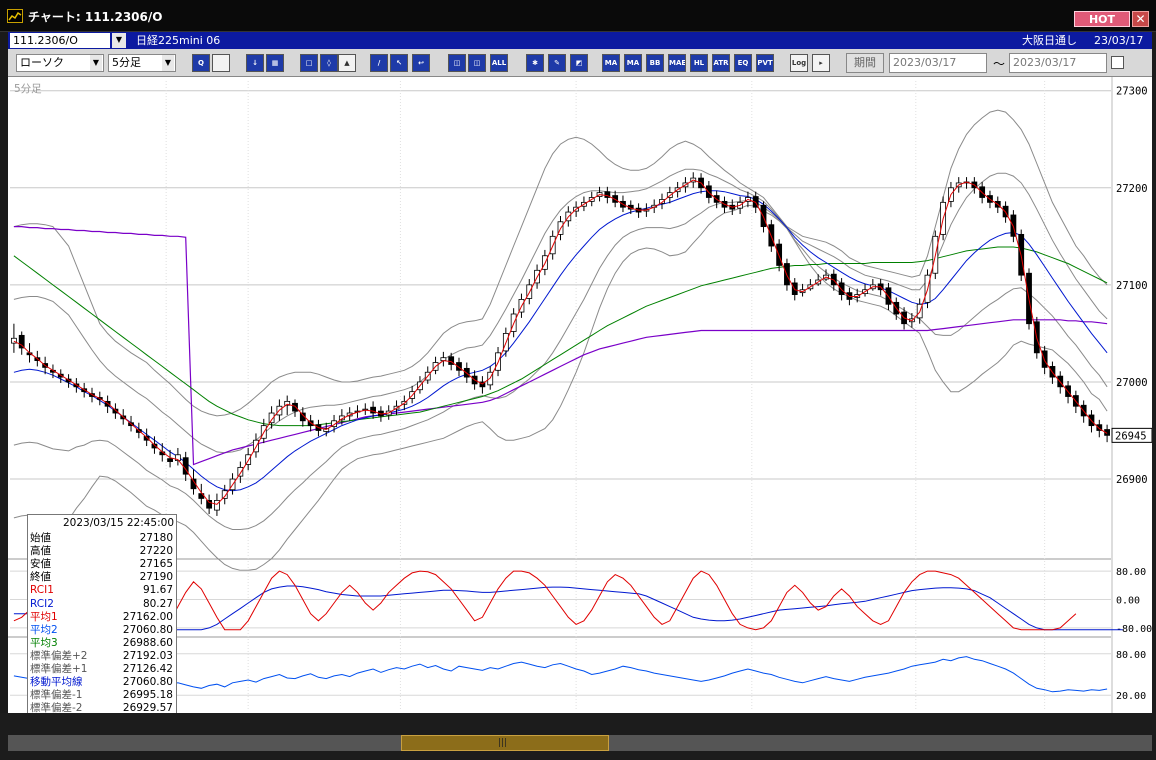  I want to click on title-bar: チャート: 111.2306/O HOT ✕, so click(578, 16).